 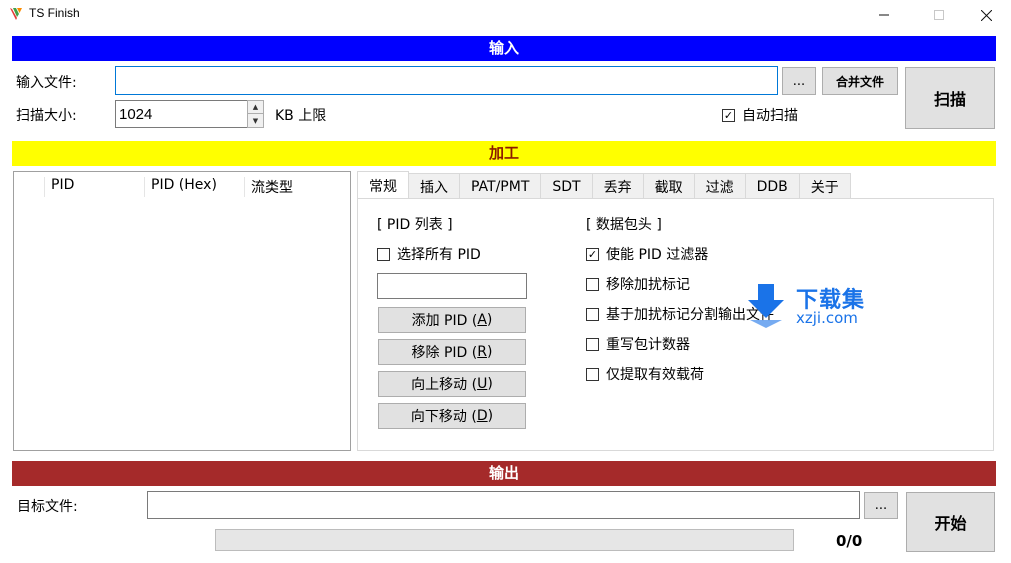 I want to click on select-all-pid-label: 选择所有 PID, so click(x=439, y=255).